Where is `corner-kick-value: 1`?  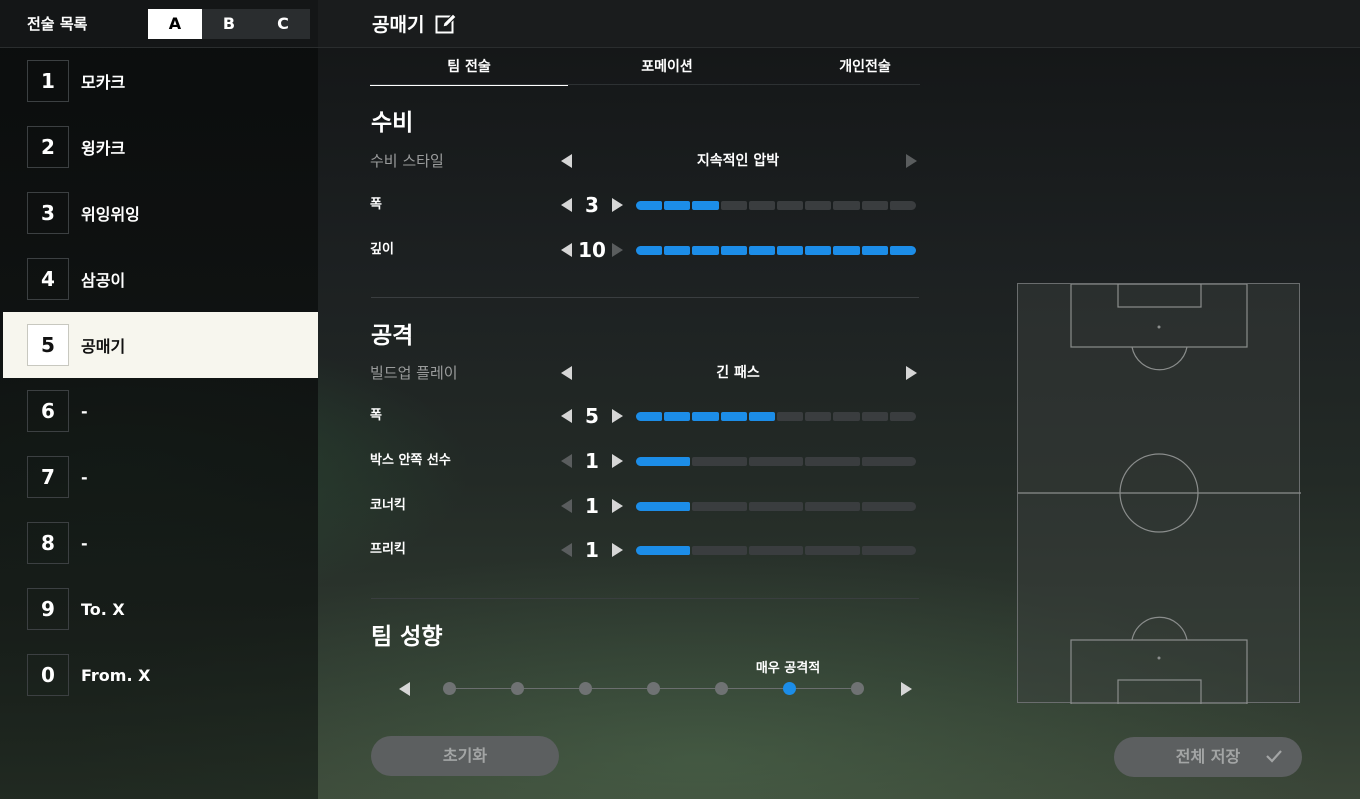 corner-kick-value: 1 is located at coordinates (592, 506).